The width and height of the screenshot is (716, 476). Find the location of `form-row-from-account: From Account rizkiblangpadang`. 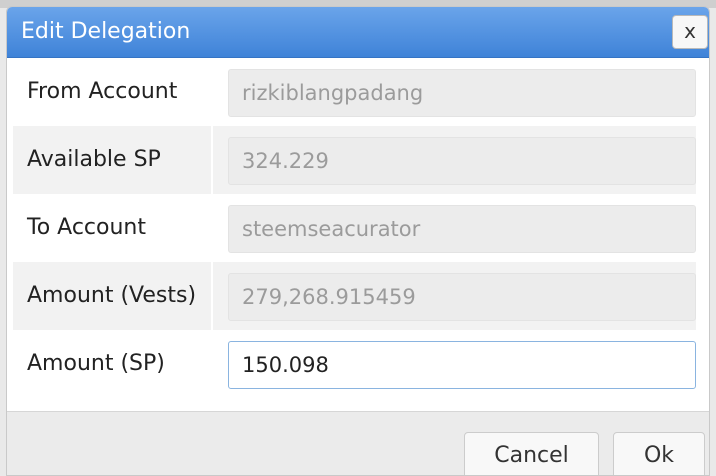

form-row-from-account: From Account rizkiblangpadang is located at coordinates (354, 92).